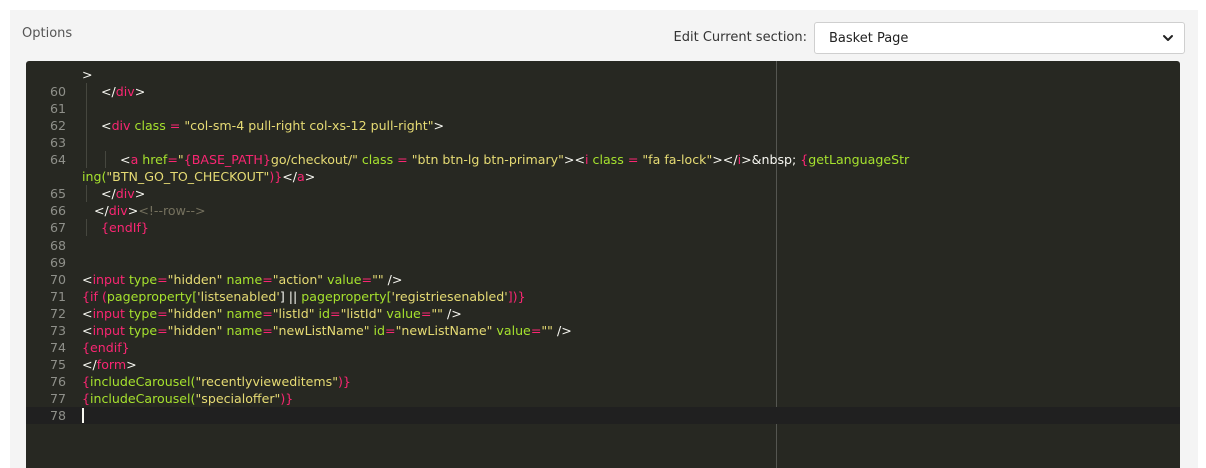 Image resolution: width=1206 pixels, height=468 pixels. Describe the element at coordinates (603, 92) in the screenshot. I see `code-line: 60 </div>` at that location.